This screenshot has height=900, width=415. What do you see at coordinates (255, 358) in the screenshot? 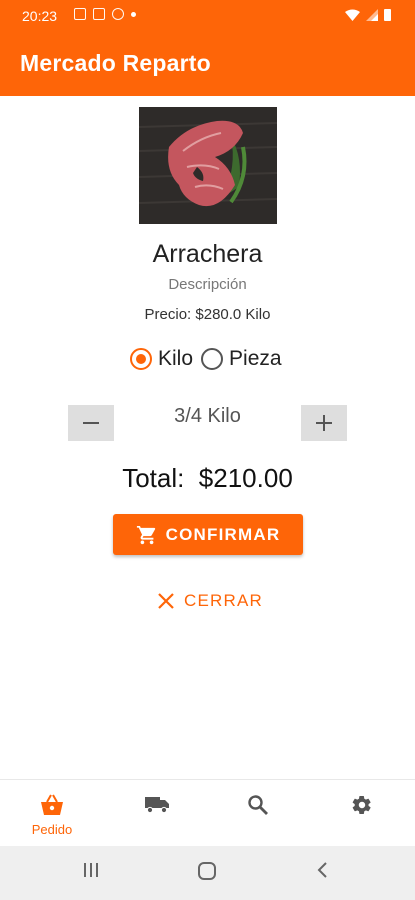
I see `radio-pieza-label: Pieza` at bounding box center [255, 358].